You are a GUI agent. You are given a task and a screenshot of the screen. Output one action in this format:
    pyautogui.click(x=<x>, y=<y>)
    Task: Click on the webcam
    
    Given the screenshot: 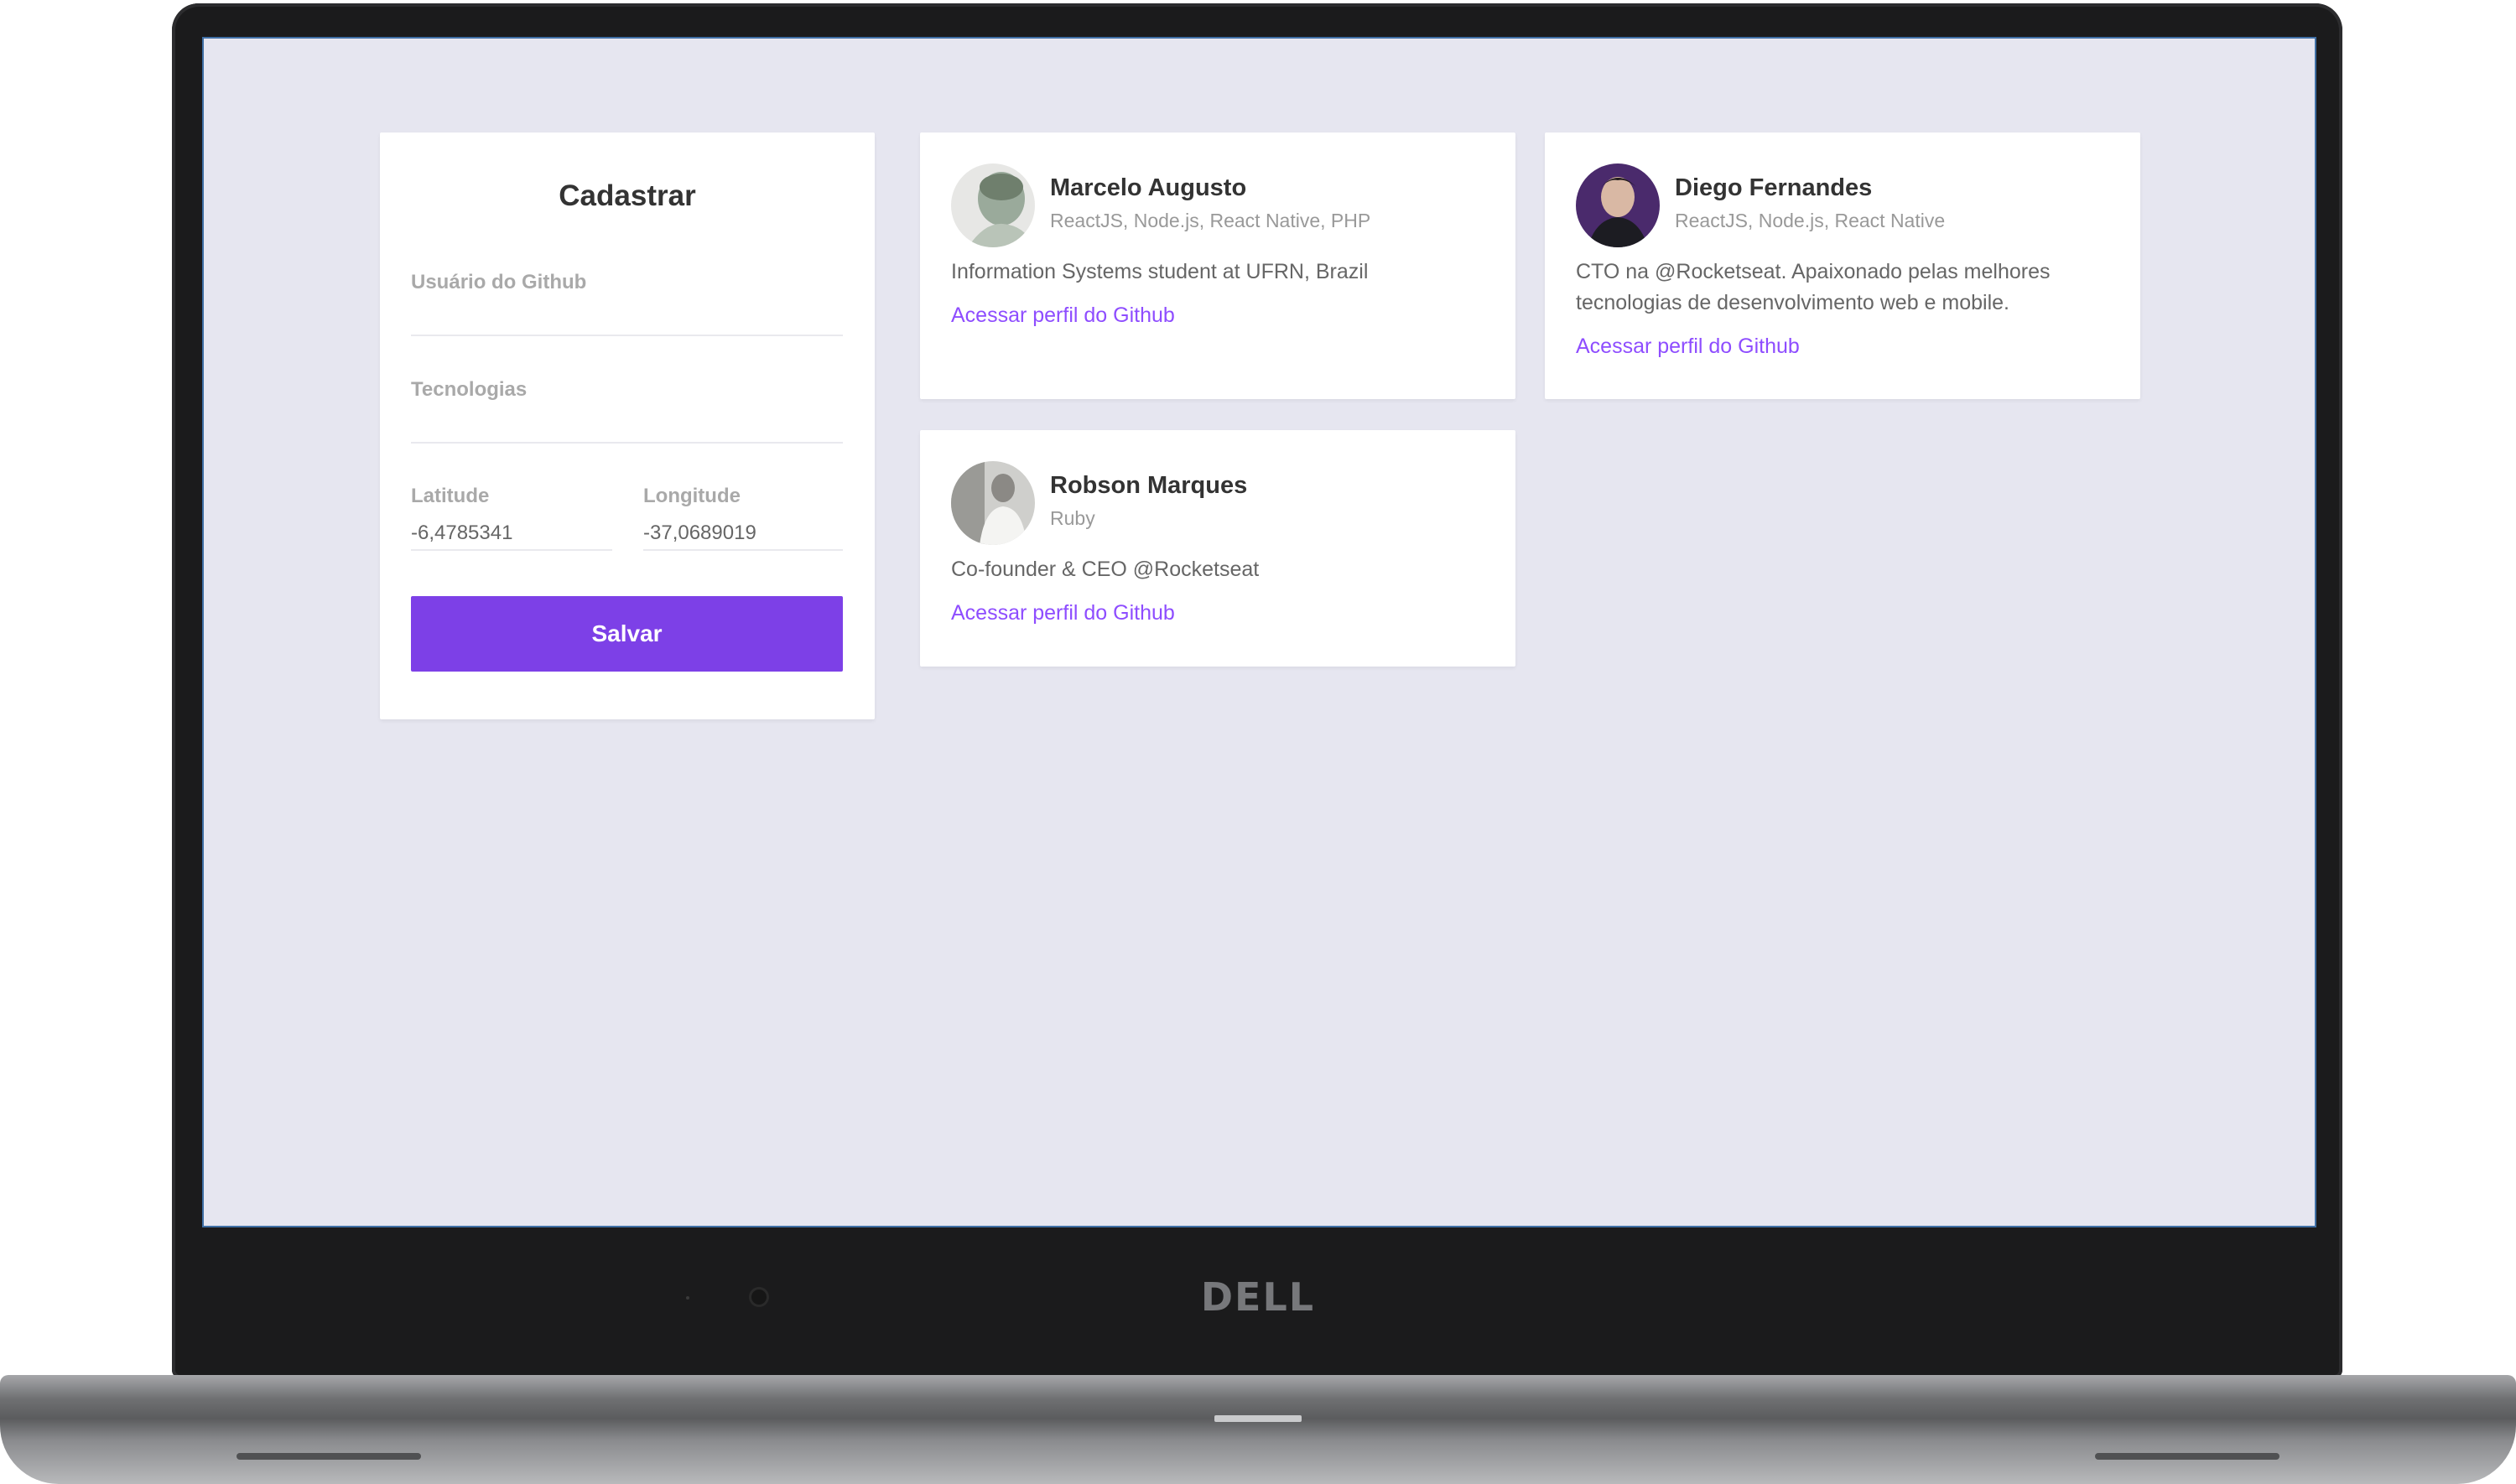 What is the action you would take?
    pyautogui.click(x=759, y=1297)
    